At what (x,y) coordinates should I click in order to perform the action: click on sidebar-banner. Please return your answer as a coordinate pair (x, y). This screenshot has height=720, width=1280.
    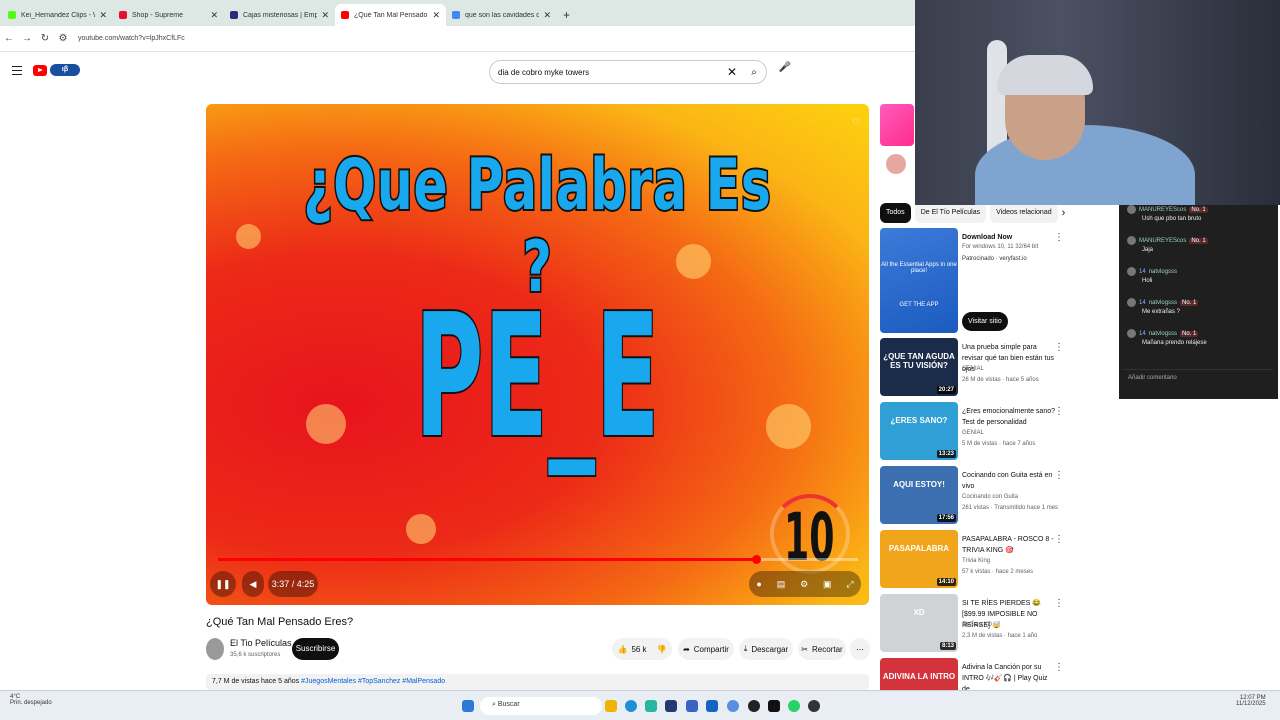
    Looking at the image, I should click on (897, 125).